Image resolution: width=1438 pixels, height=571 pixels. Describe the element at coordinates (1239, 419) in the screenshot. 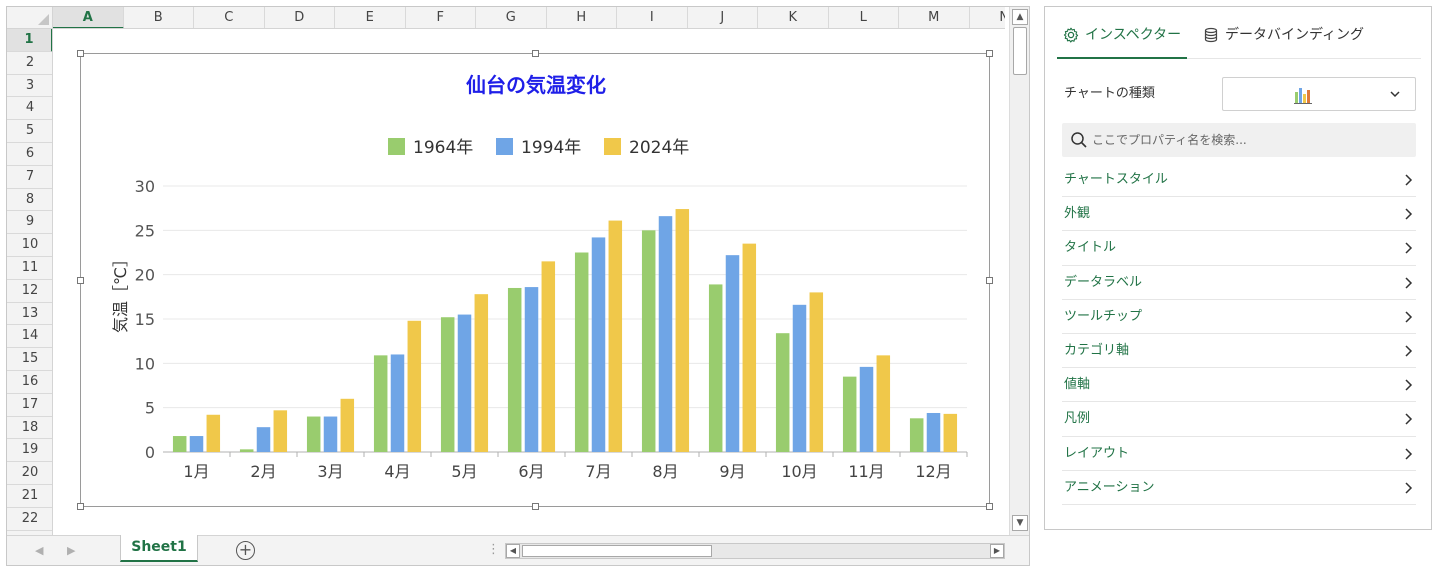

I see `property-item: 凡例` at that location.